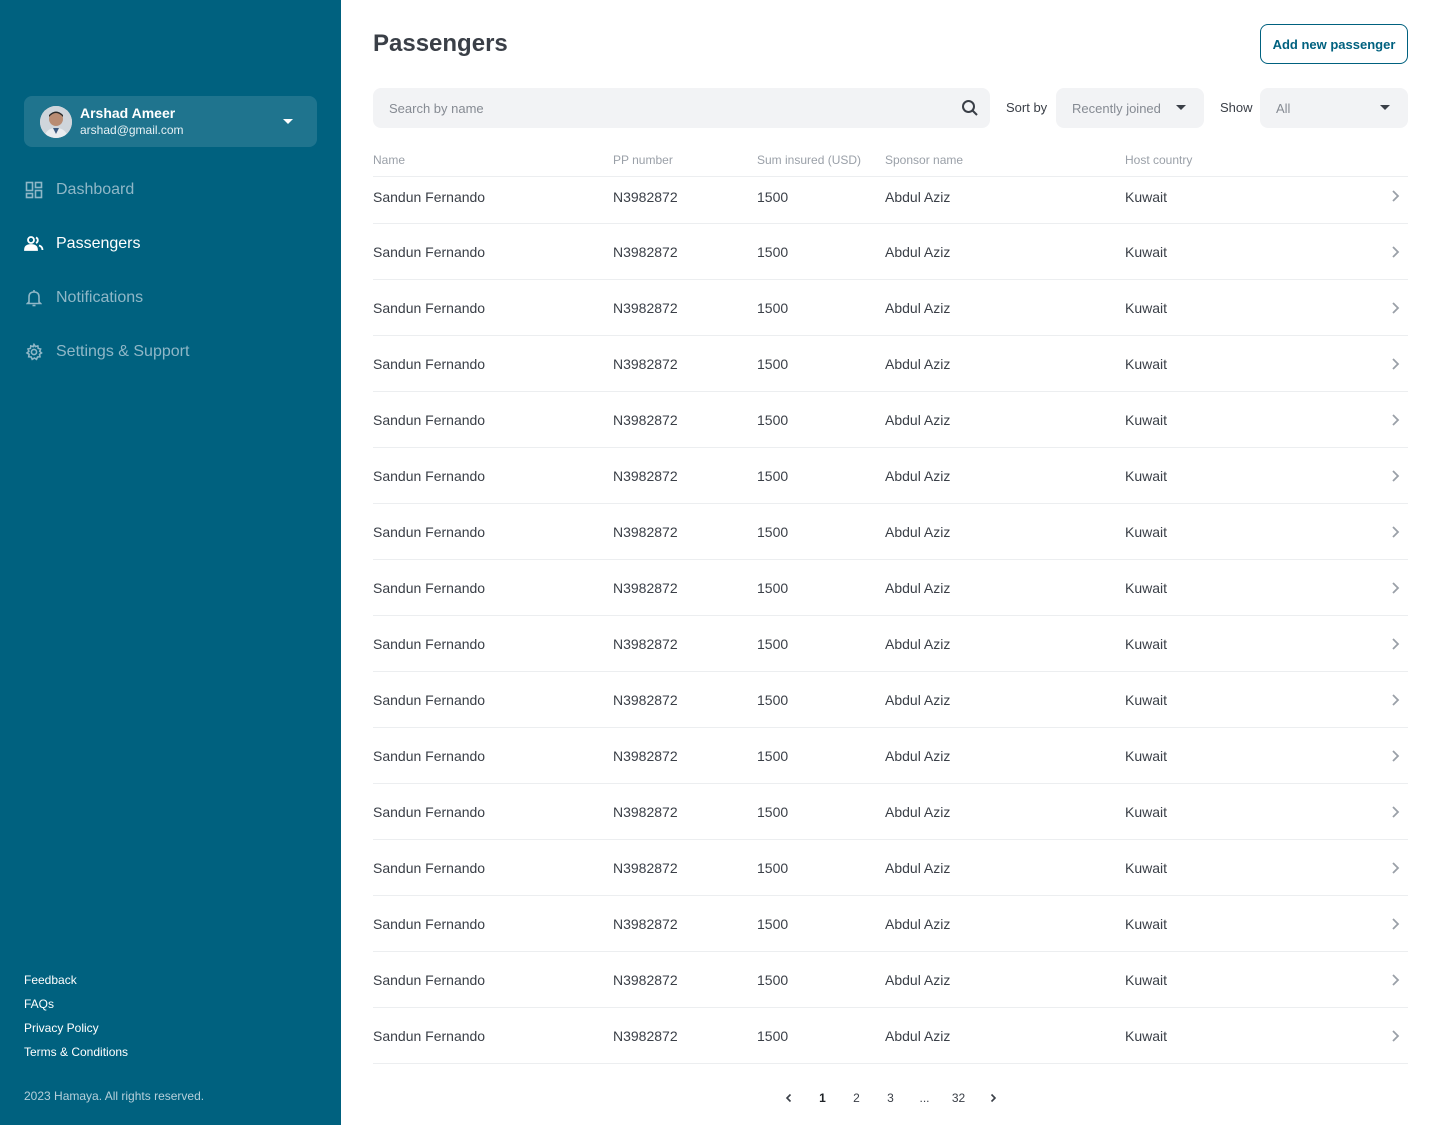 The width and height of the screenshot is (1440, 1125). Describe the element at coordinates (1334, 44) in the screenshot. I see `add-passenger-button: Add new passenger` at that location.